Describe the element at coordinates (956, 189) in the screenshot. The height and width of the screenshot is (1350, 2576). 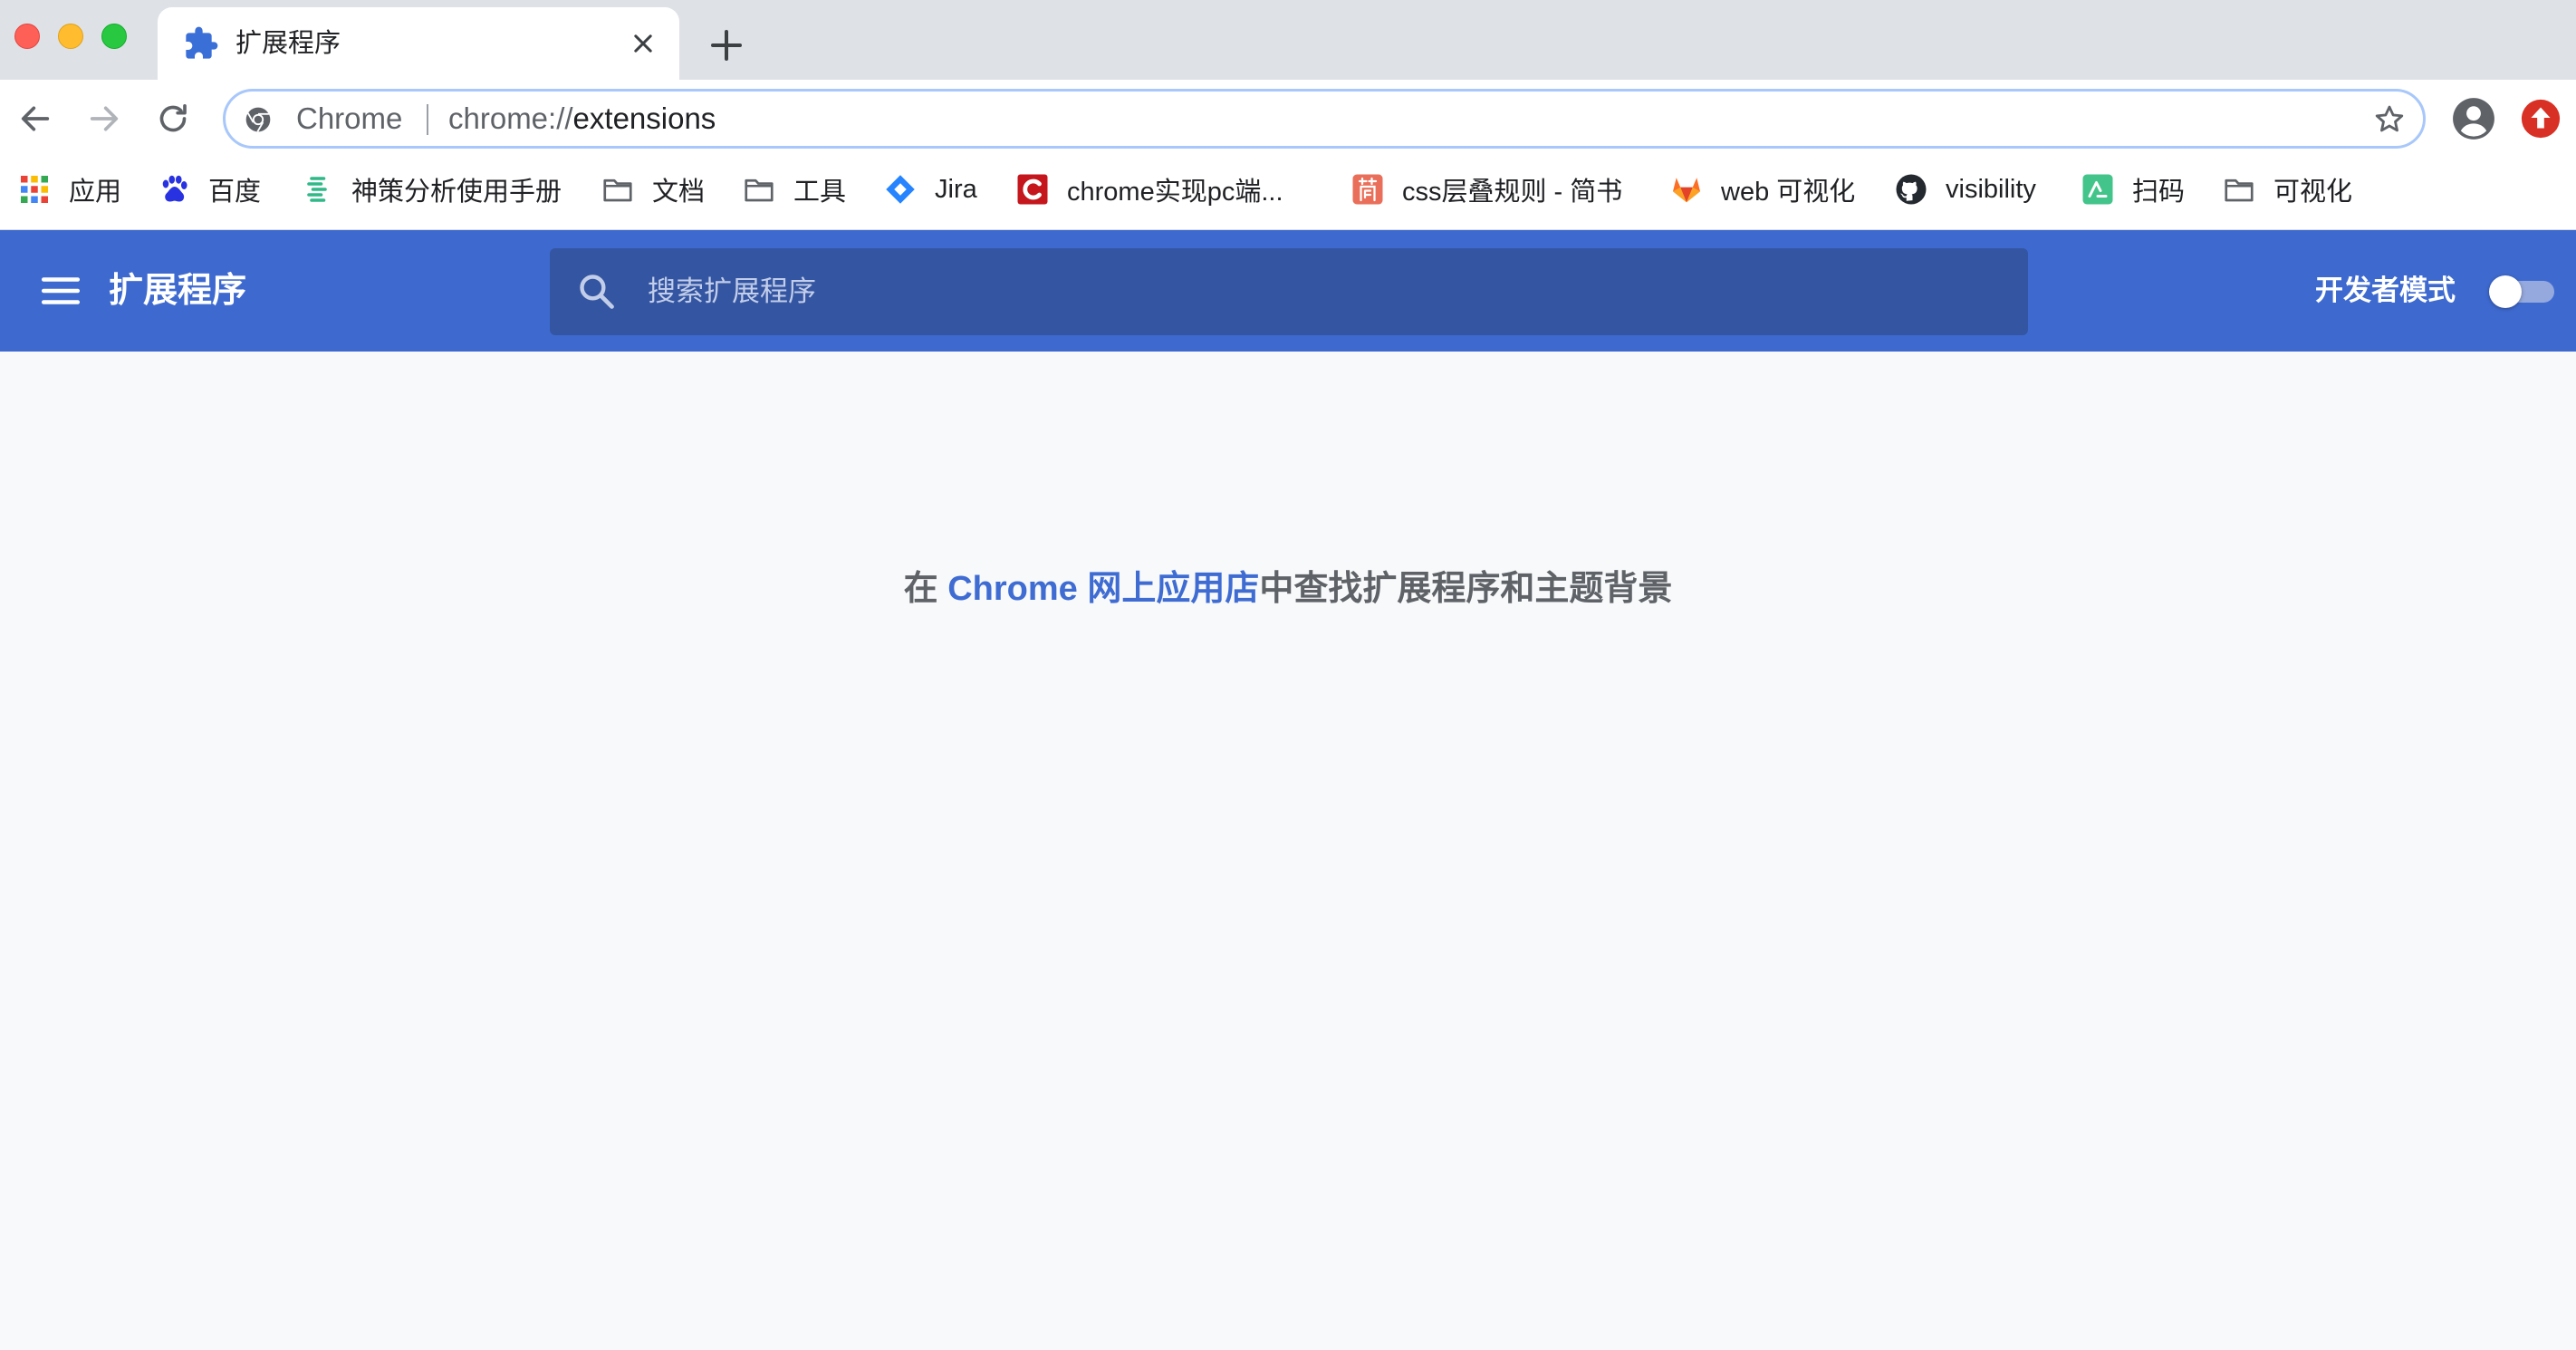
I see `bookmark-label: Jira` at that location.